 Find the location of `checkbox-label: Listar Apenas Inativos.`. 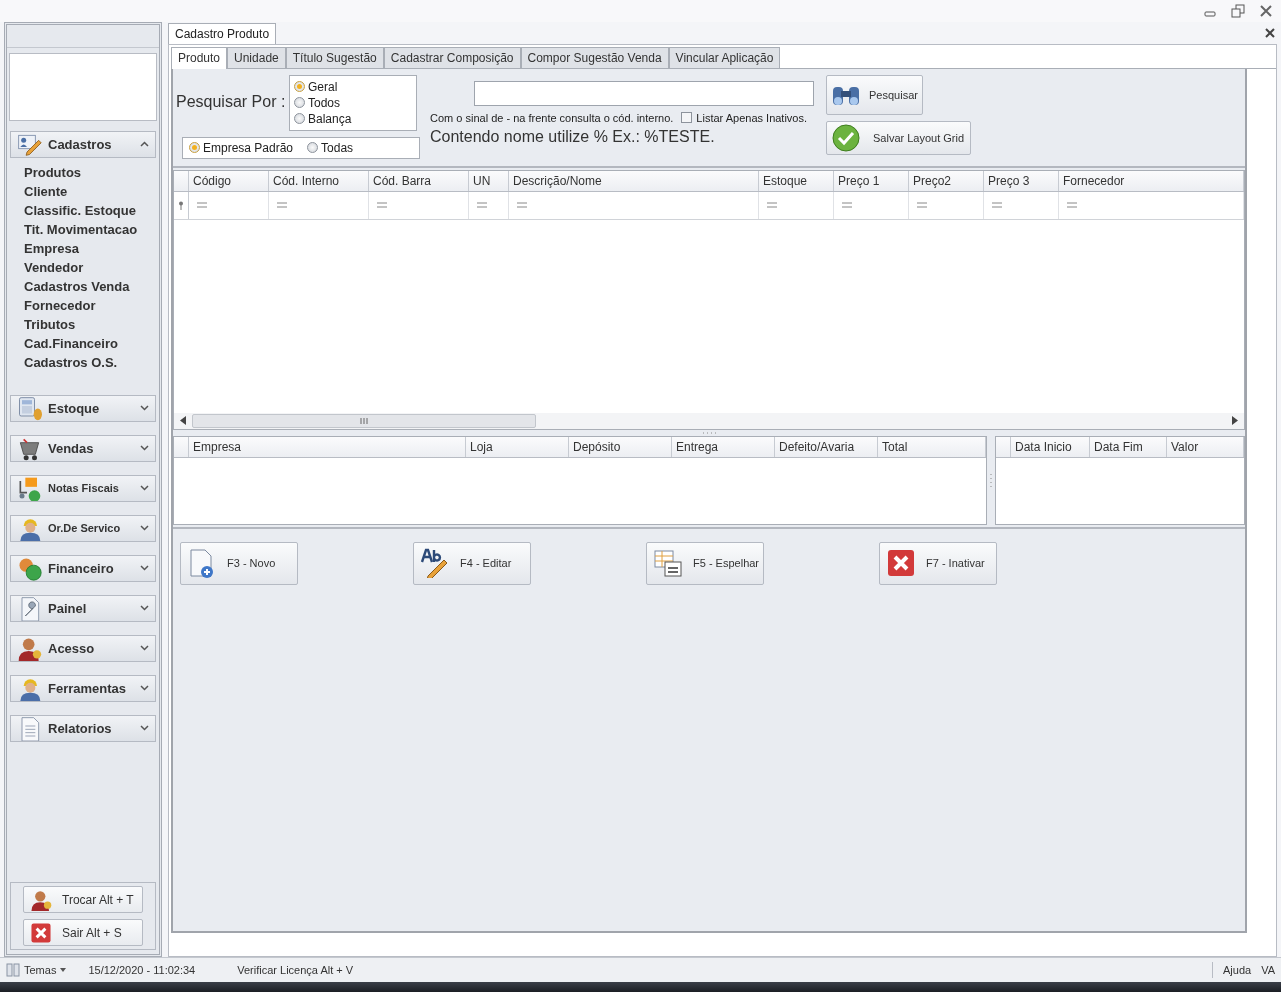

checkbox-label: Listar Apenas Inativos. is located at coordinates (752, 118).